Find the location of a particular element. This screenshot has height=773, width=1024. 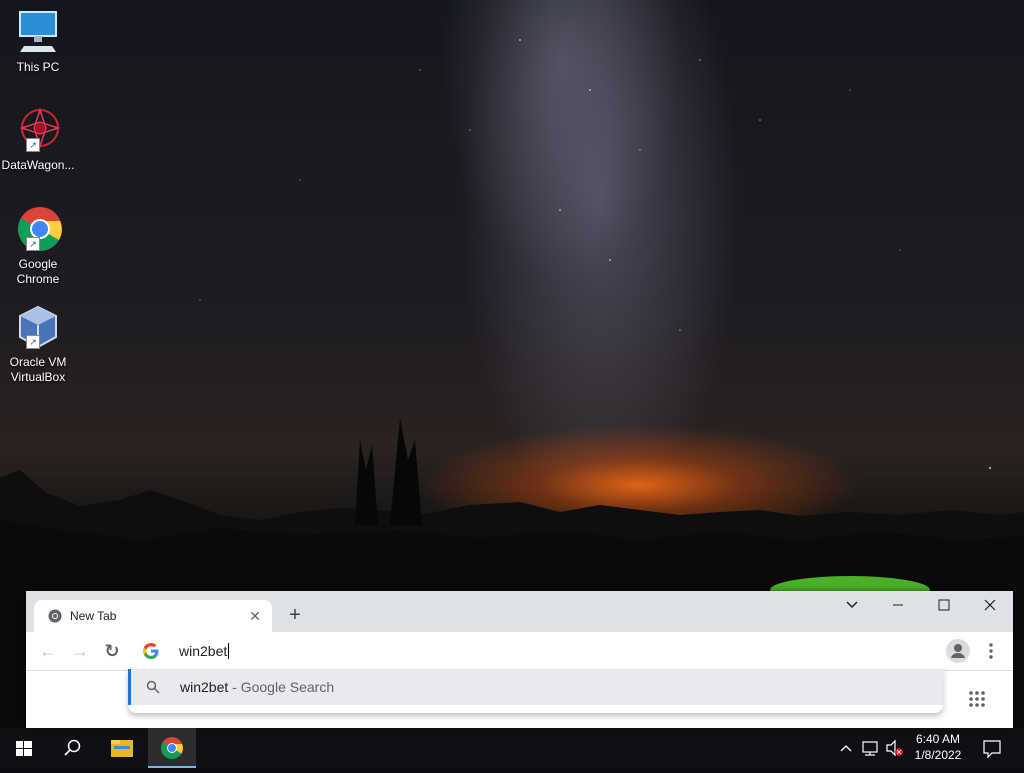

search-button is located at coordinates (72, 748).